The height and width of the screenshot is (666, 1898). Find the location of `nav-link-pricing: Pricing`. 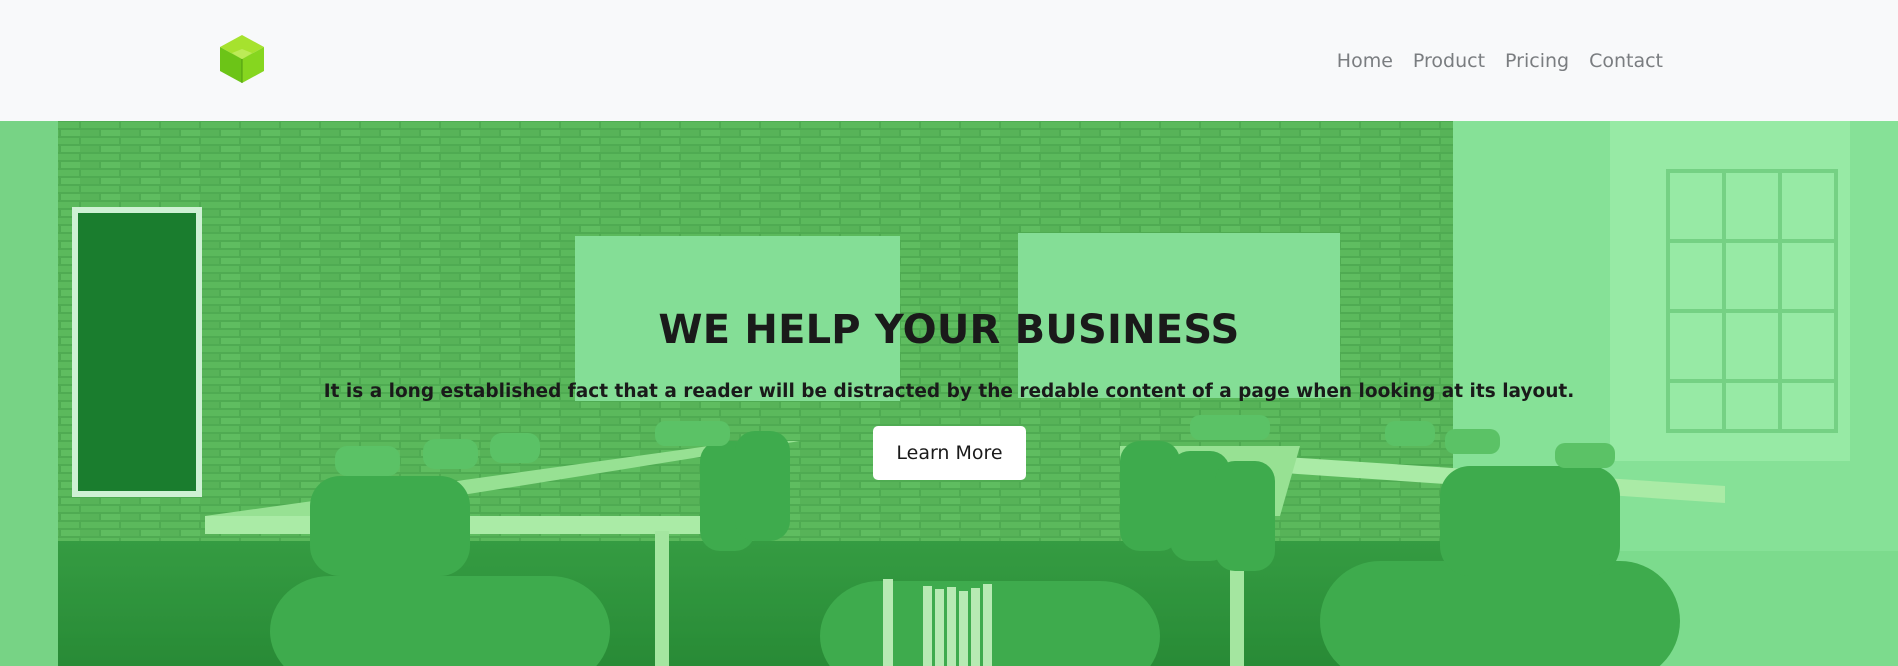

nav-link-pricing: Pricing is located at coordinates (1537, 61).